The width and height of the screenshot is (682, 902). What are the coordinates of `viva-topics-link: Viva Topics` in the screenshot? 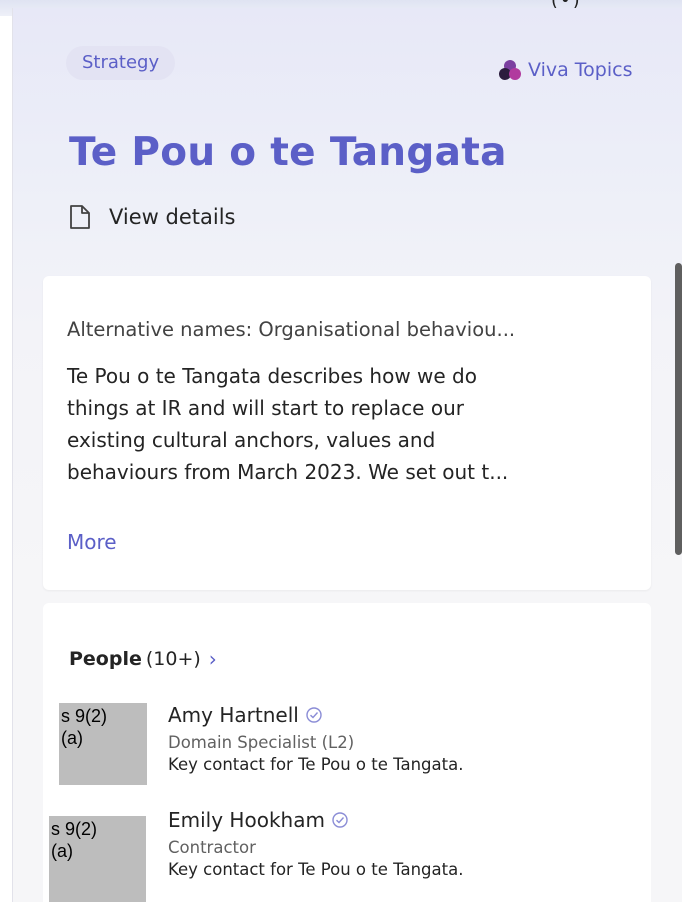 It's located at (565, 70).